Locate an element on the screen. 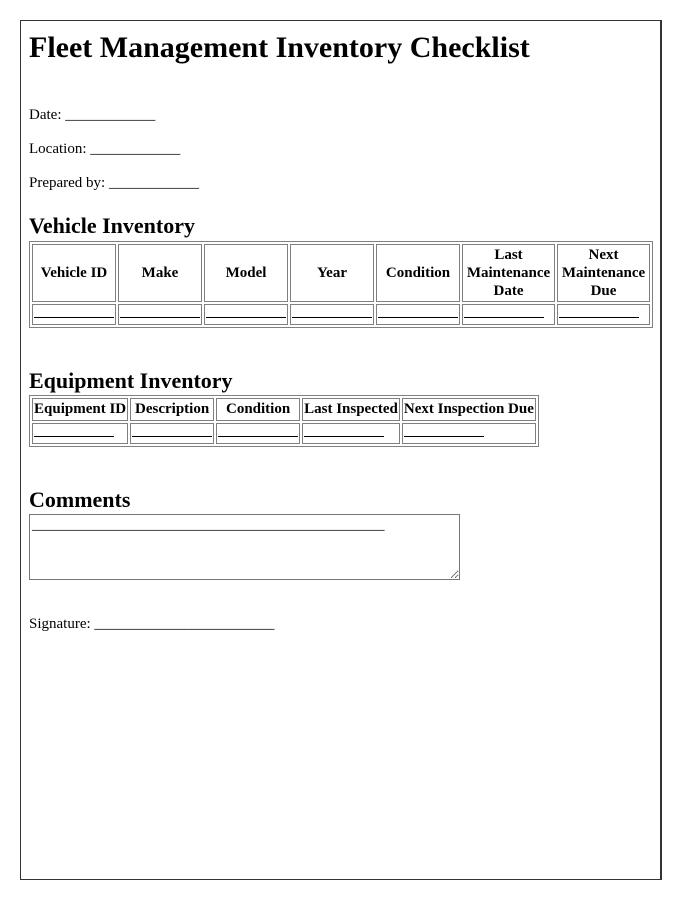  prepared-by-blank: ____________ is located at coordinates (154, 183).